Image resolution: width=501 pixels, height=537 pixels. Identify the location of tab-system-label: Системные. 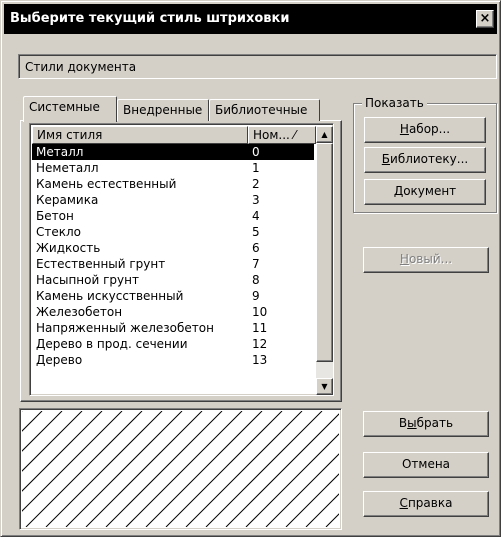
(64, 107).